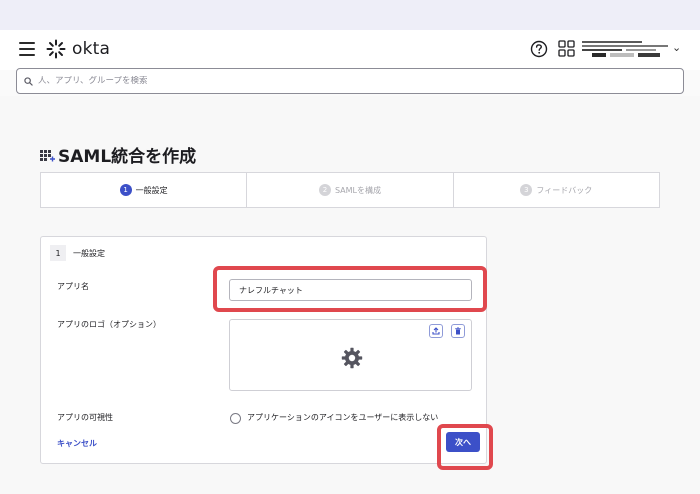  What do you see at coordinates (676, 47) in the screenshot?
I see `chevron-down-icon: ⌄` at bounding box center [676, 47].